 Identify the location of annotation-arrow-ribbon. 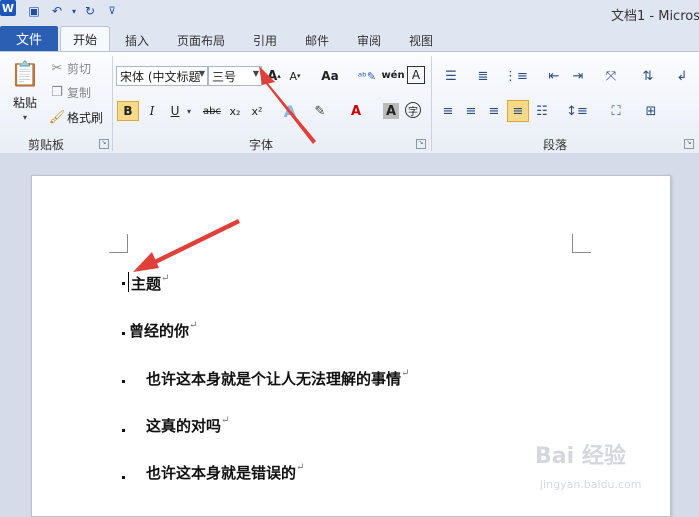
(287, 105).